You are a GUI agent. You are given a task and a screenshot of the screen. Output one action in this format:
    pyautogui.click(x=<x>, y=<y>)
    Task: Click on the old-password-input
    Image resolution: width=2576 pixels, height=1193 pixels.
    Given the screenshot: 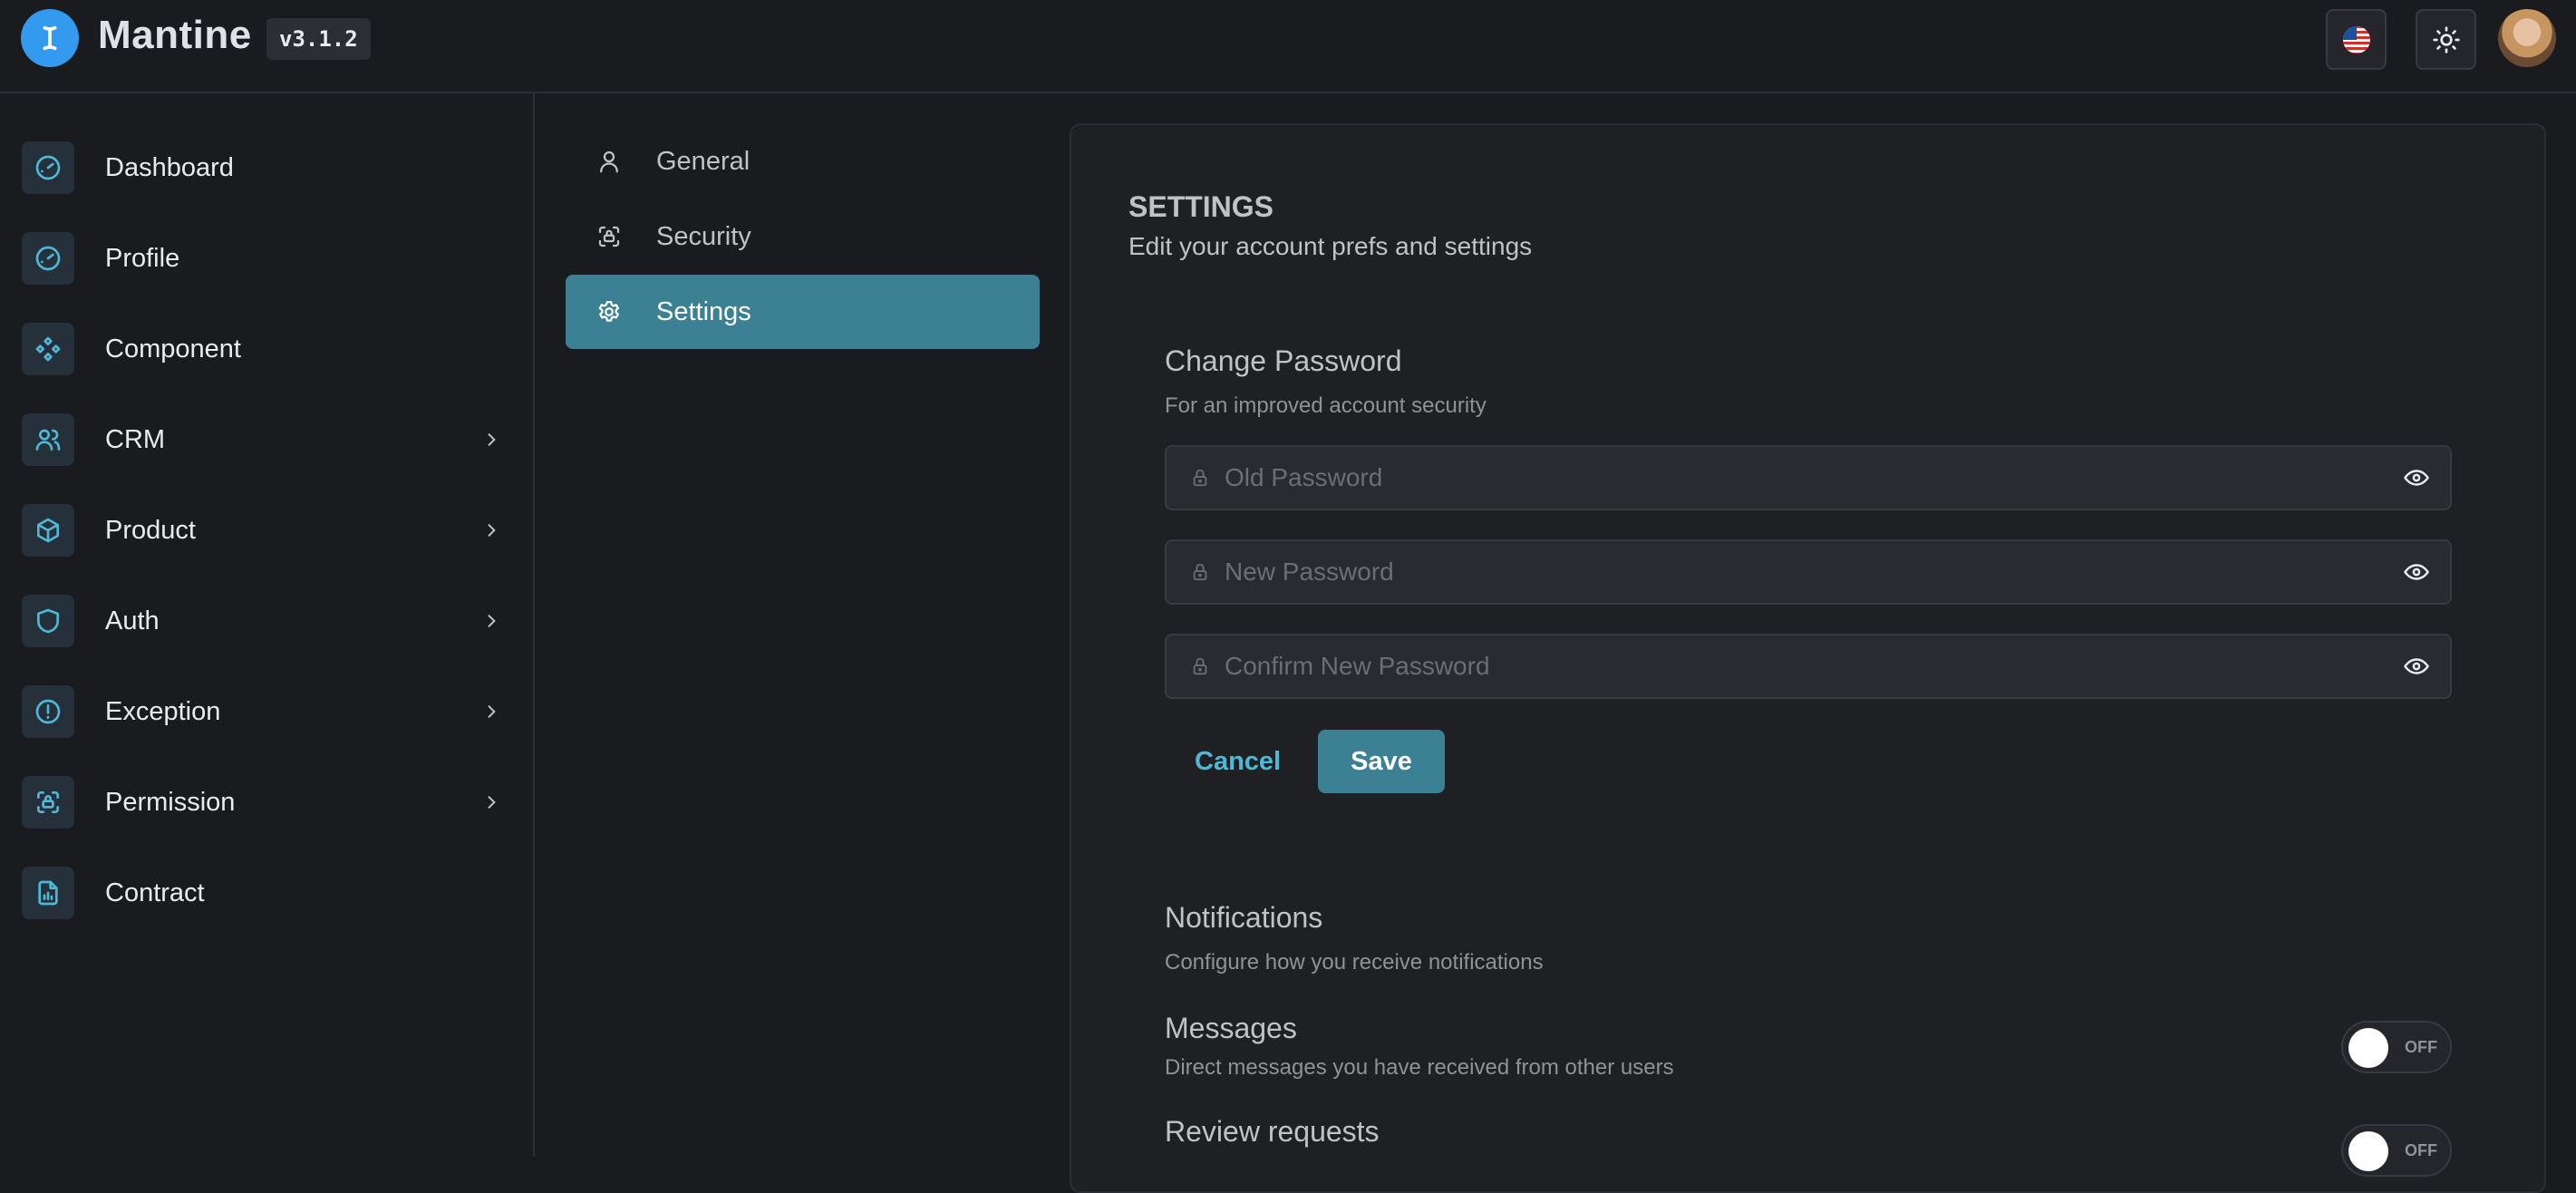 What is the action you would take?
    pyautogui.click(x=1796, y=478)
    